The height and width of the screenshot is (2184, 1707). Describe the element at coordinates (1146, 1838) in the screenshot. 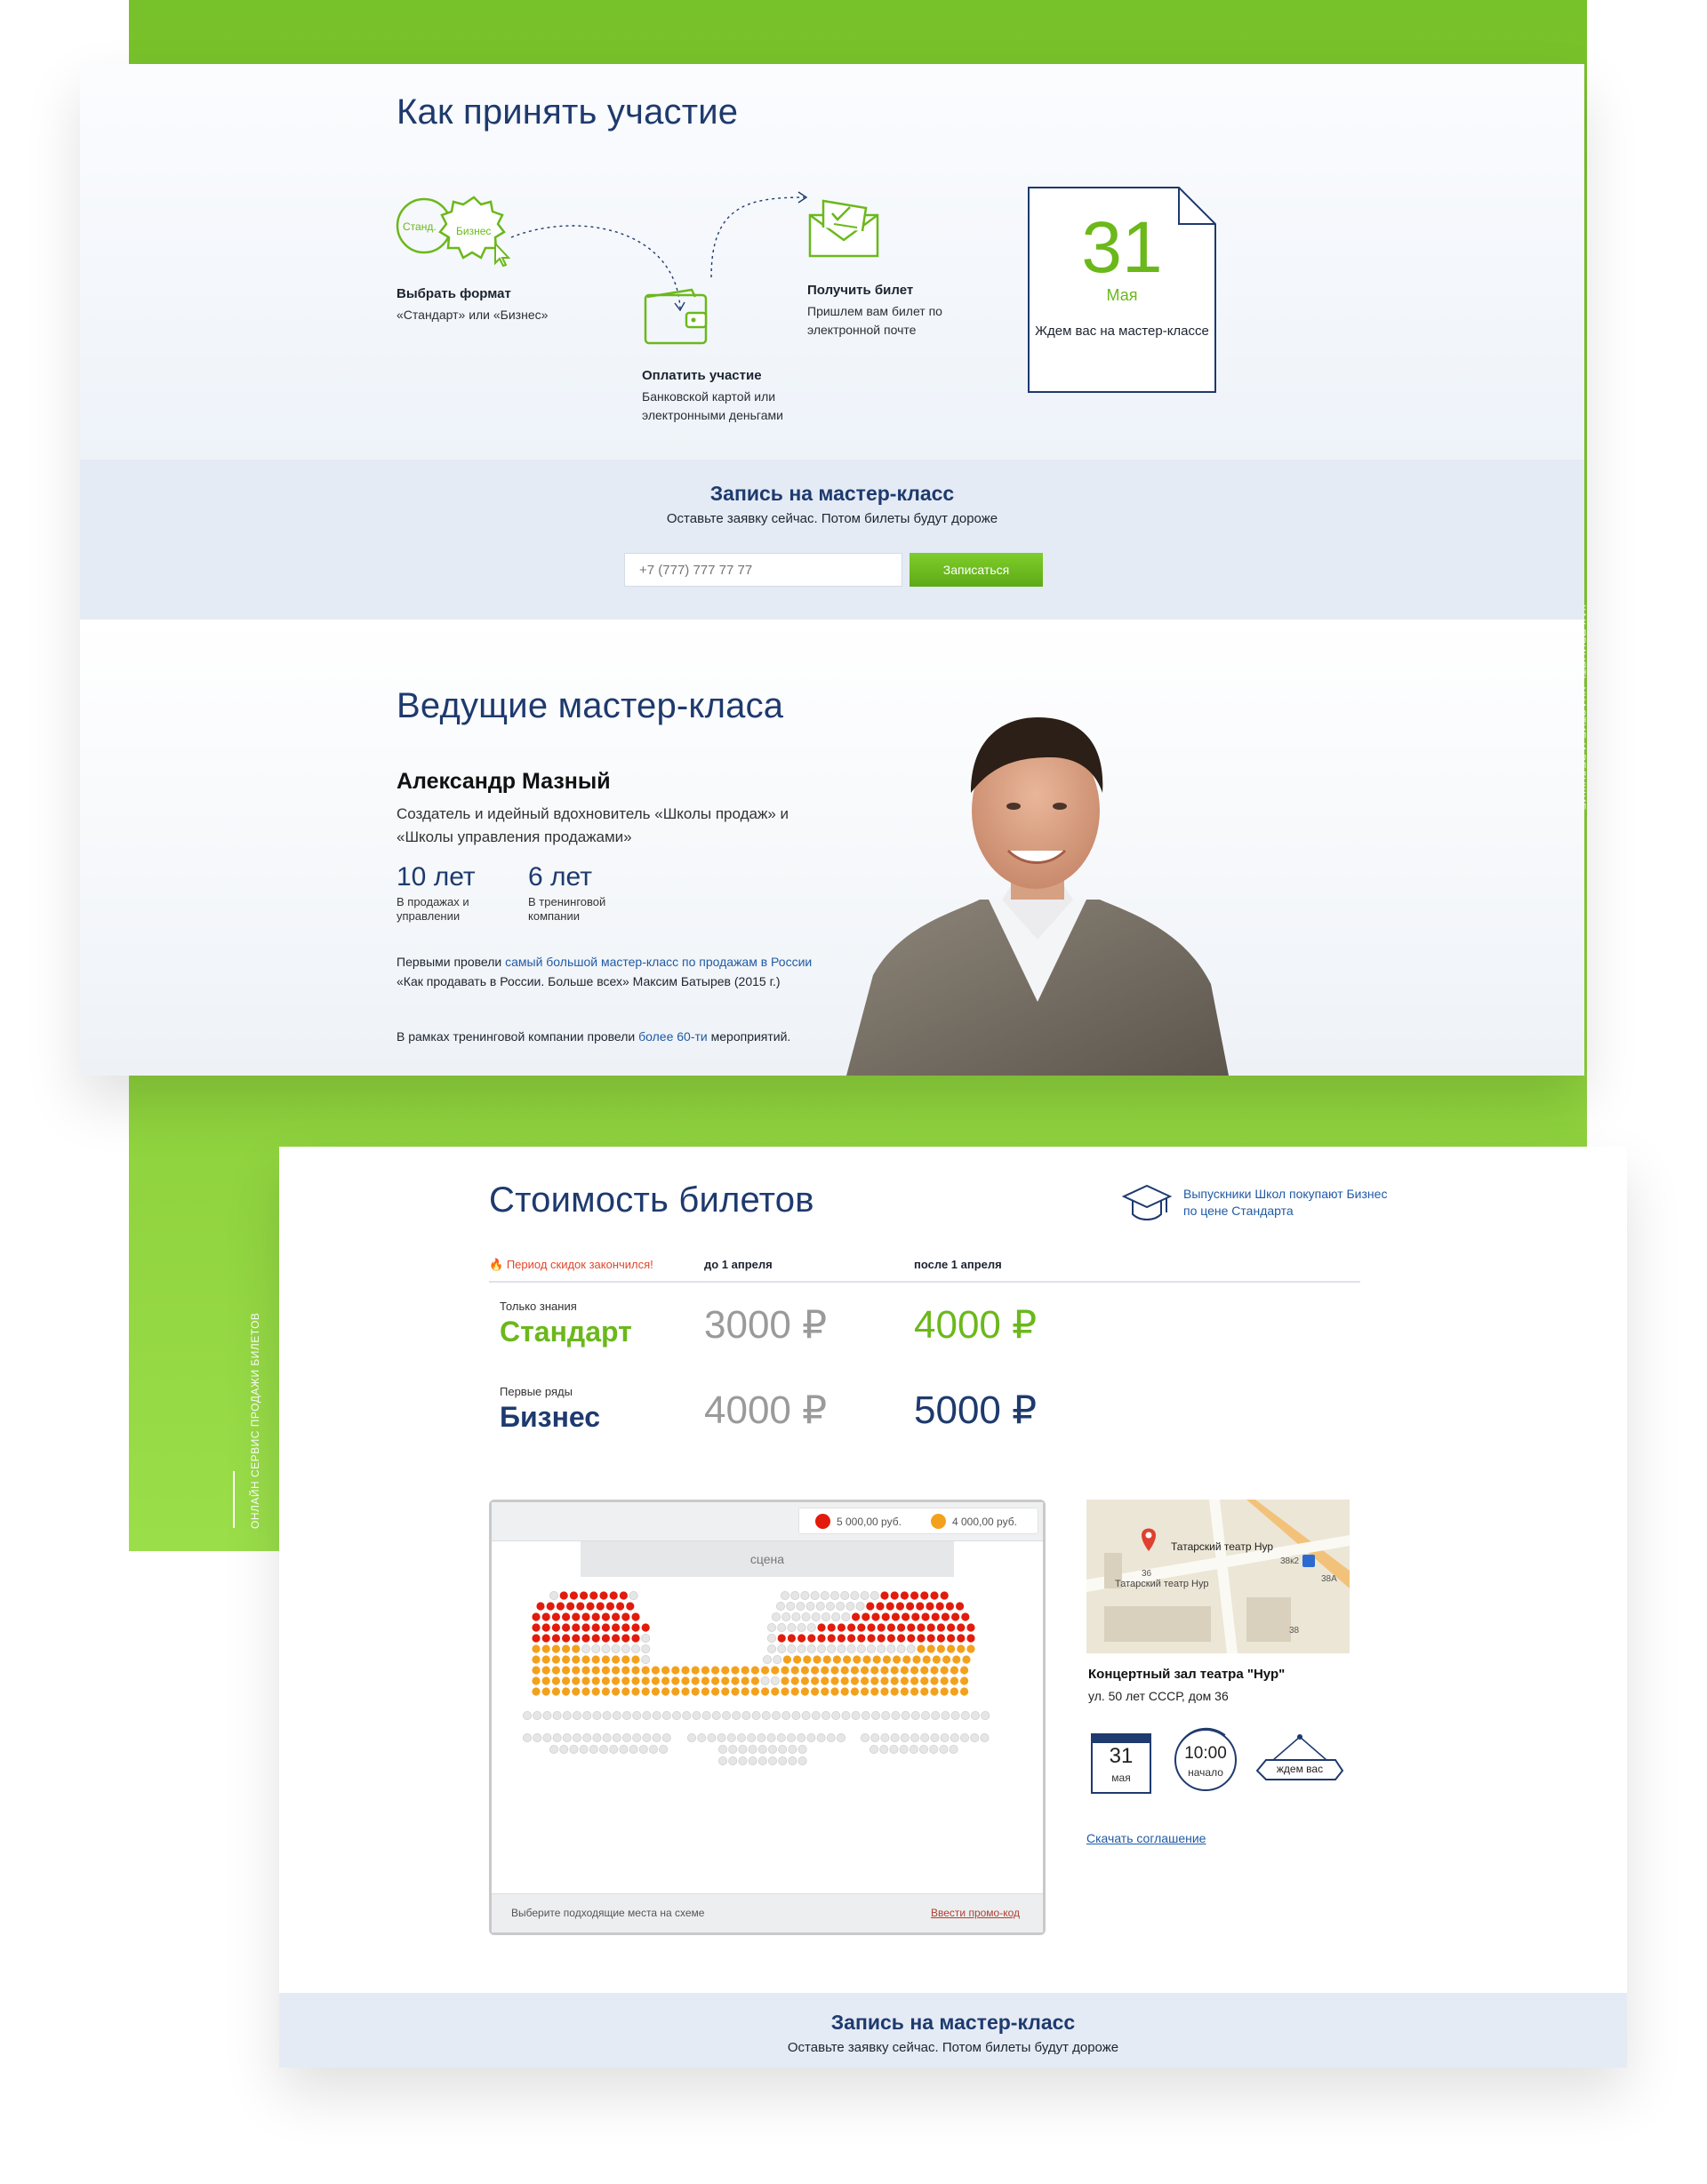

I see `download-agreement-link: Скачать соглашение` at that location.